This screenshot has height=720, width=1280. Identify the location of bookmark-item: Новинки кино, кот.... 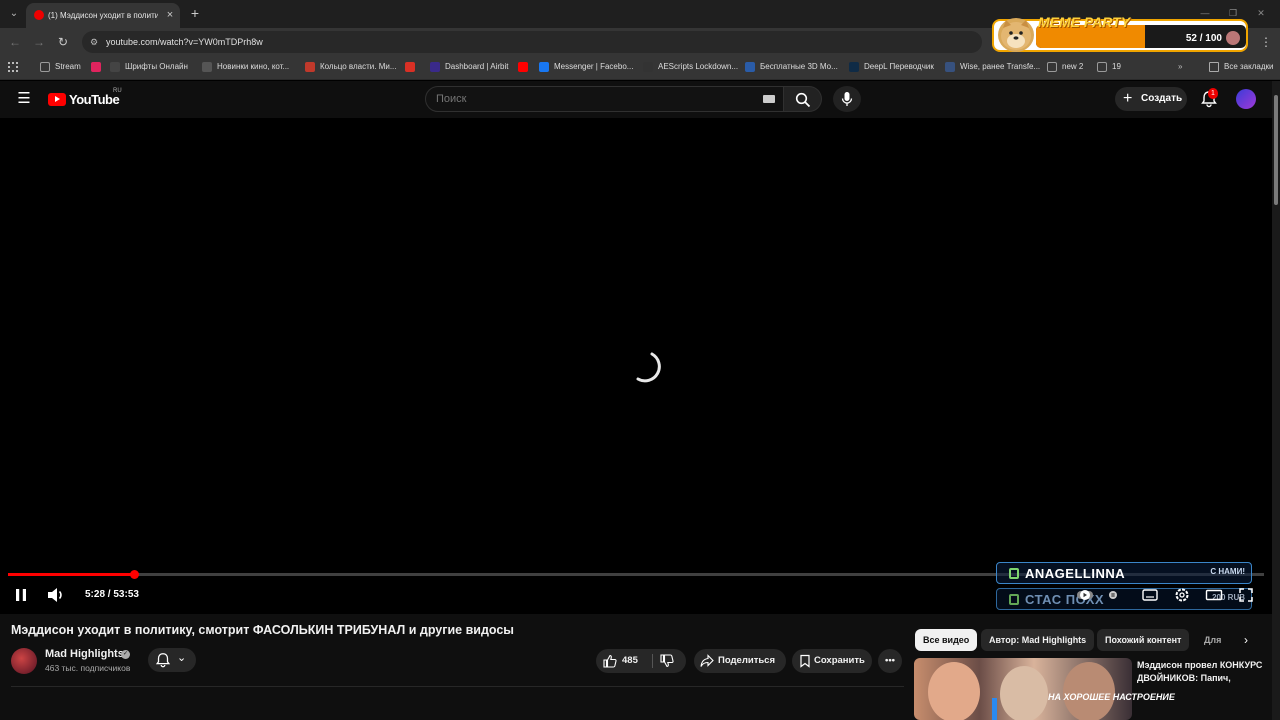
(245, 67).